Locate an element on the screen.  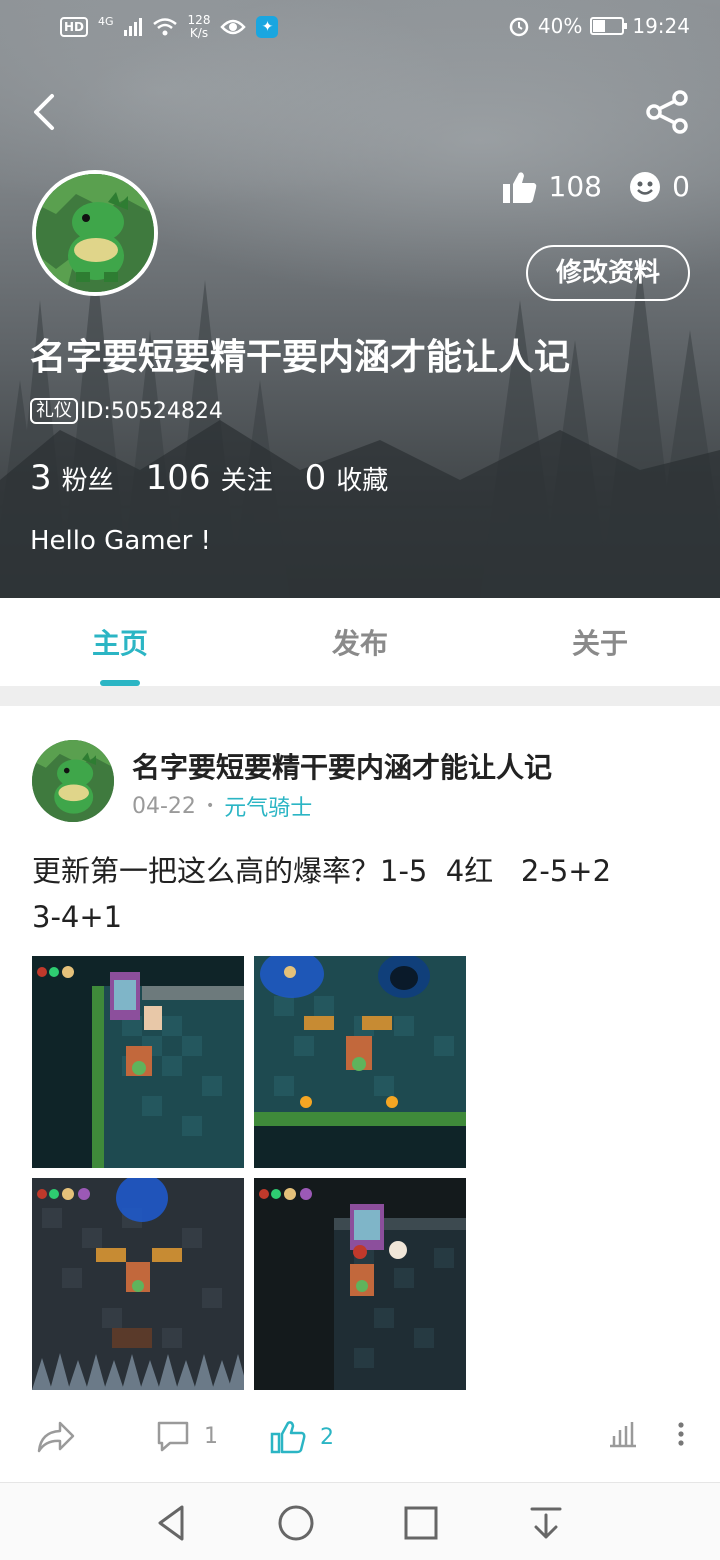
post-author-name: 名字要短要精干要内涵才能让人记 is located at coordinates (342, 766).